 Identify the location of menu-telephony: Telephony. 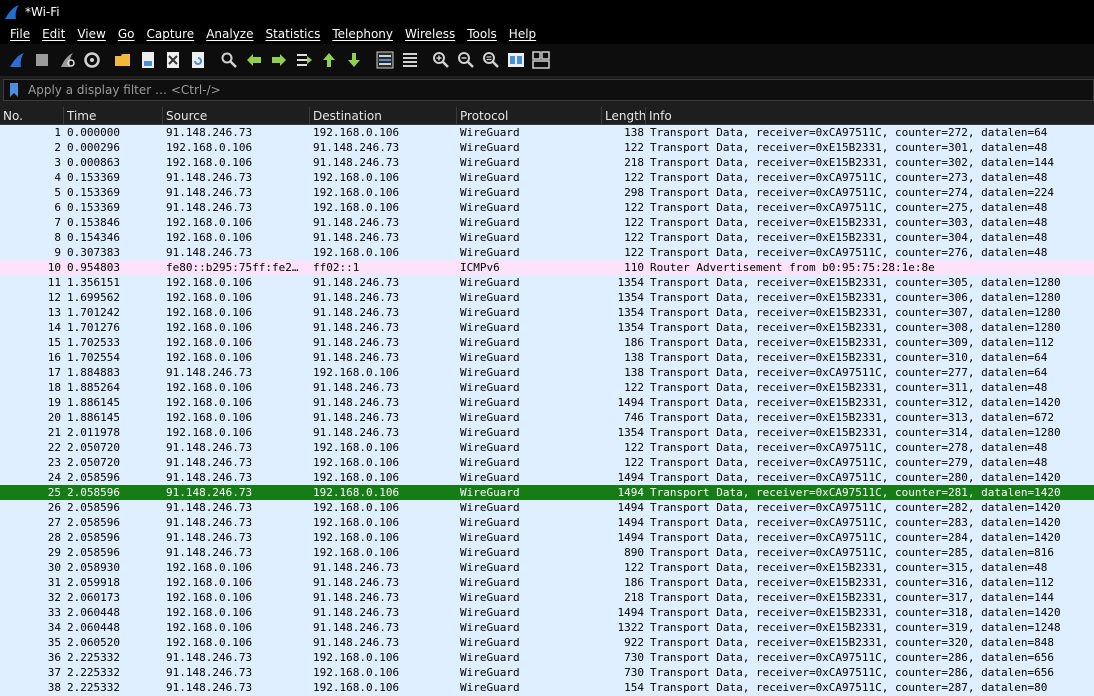
(362, 34).